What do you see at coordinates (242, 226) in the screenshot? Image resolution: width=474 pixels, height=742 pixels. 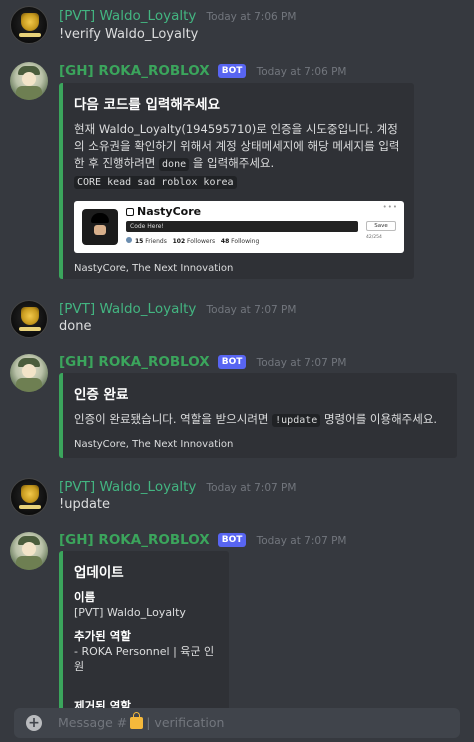 I see `status-input: Code Here!` at bounding box center [242, 226].